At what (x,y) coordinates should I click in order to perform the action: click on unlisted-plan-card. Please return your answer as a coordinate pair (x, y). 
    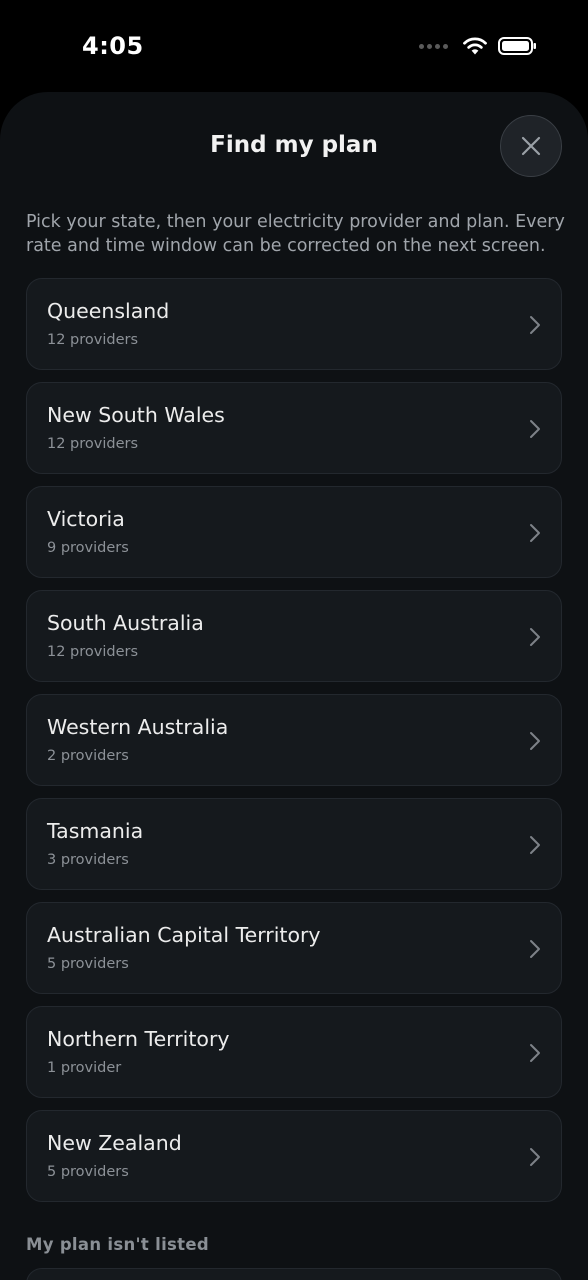
    Looking at the image, I should click on (294, 1274).